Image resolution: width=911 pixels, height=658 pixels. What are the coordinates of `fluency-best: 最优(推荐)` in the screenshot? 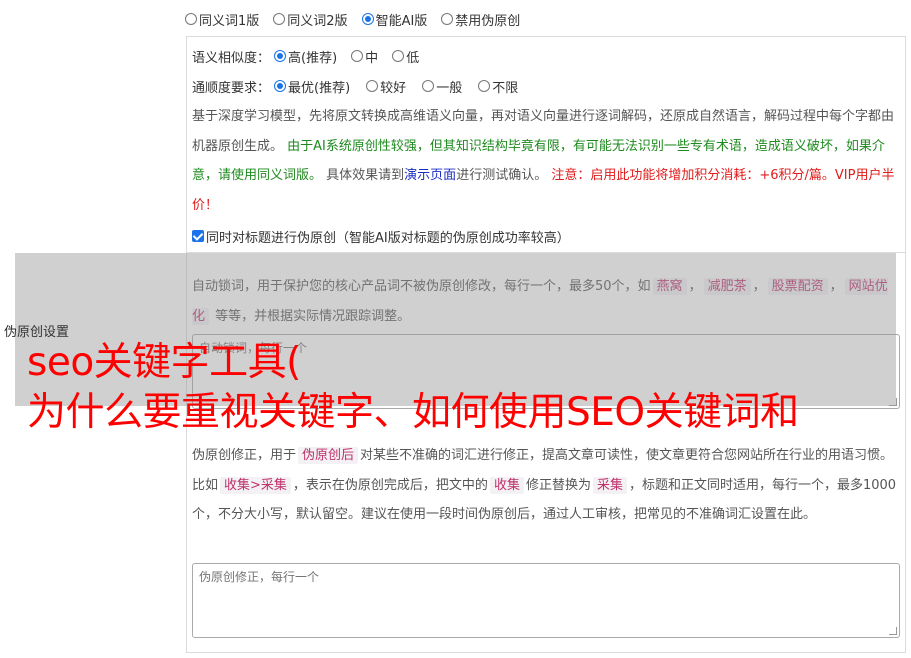 It's located at (312, 86).